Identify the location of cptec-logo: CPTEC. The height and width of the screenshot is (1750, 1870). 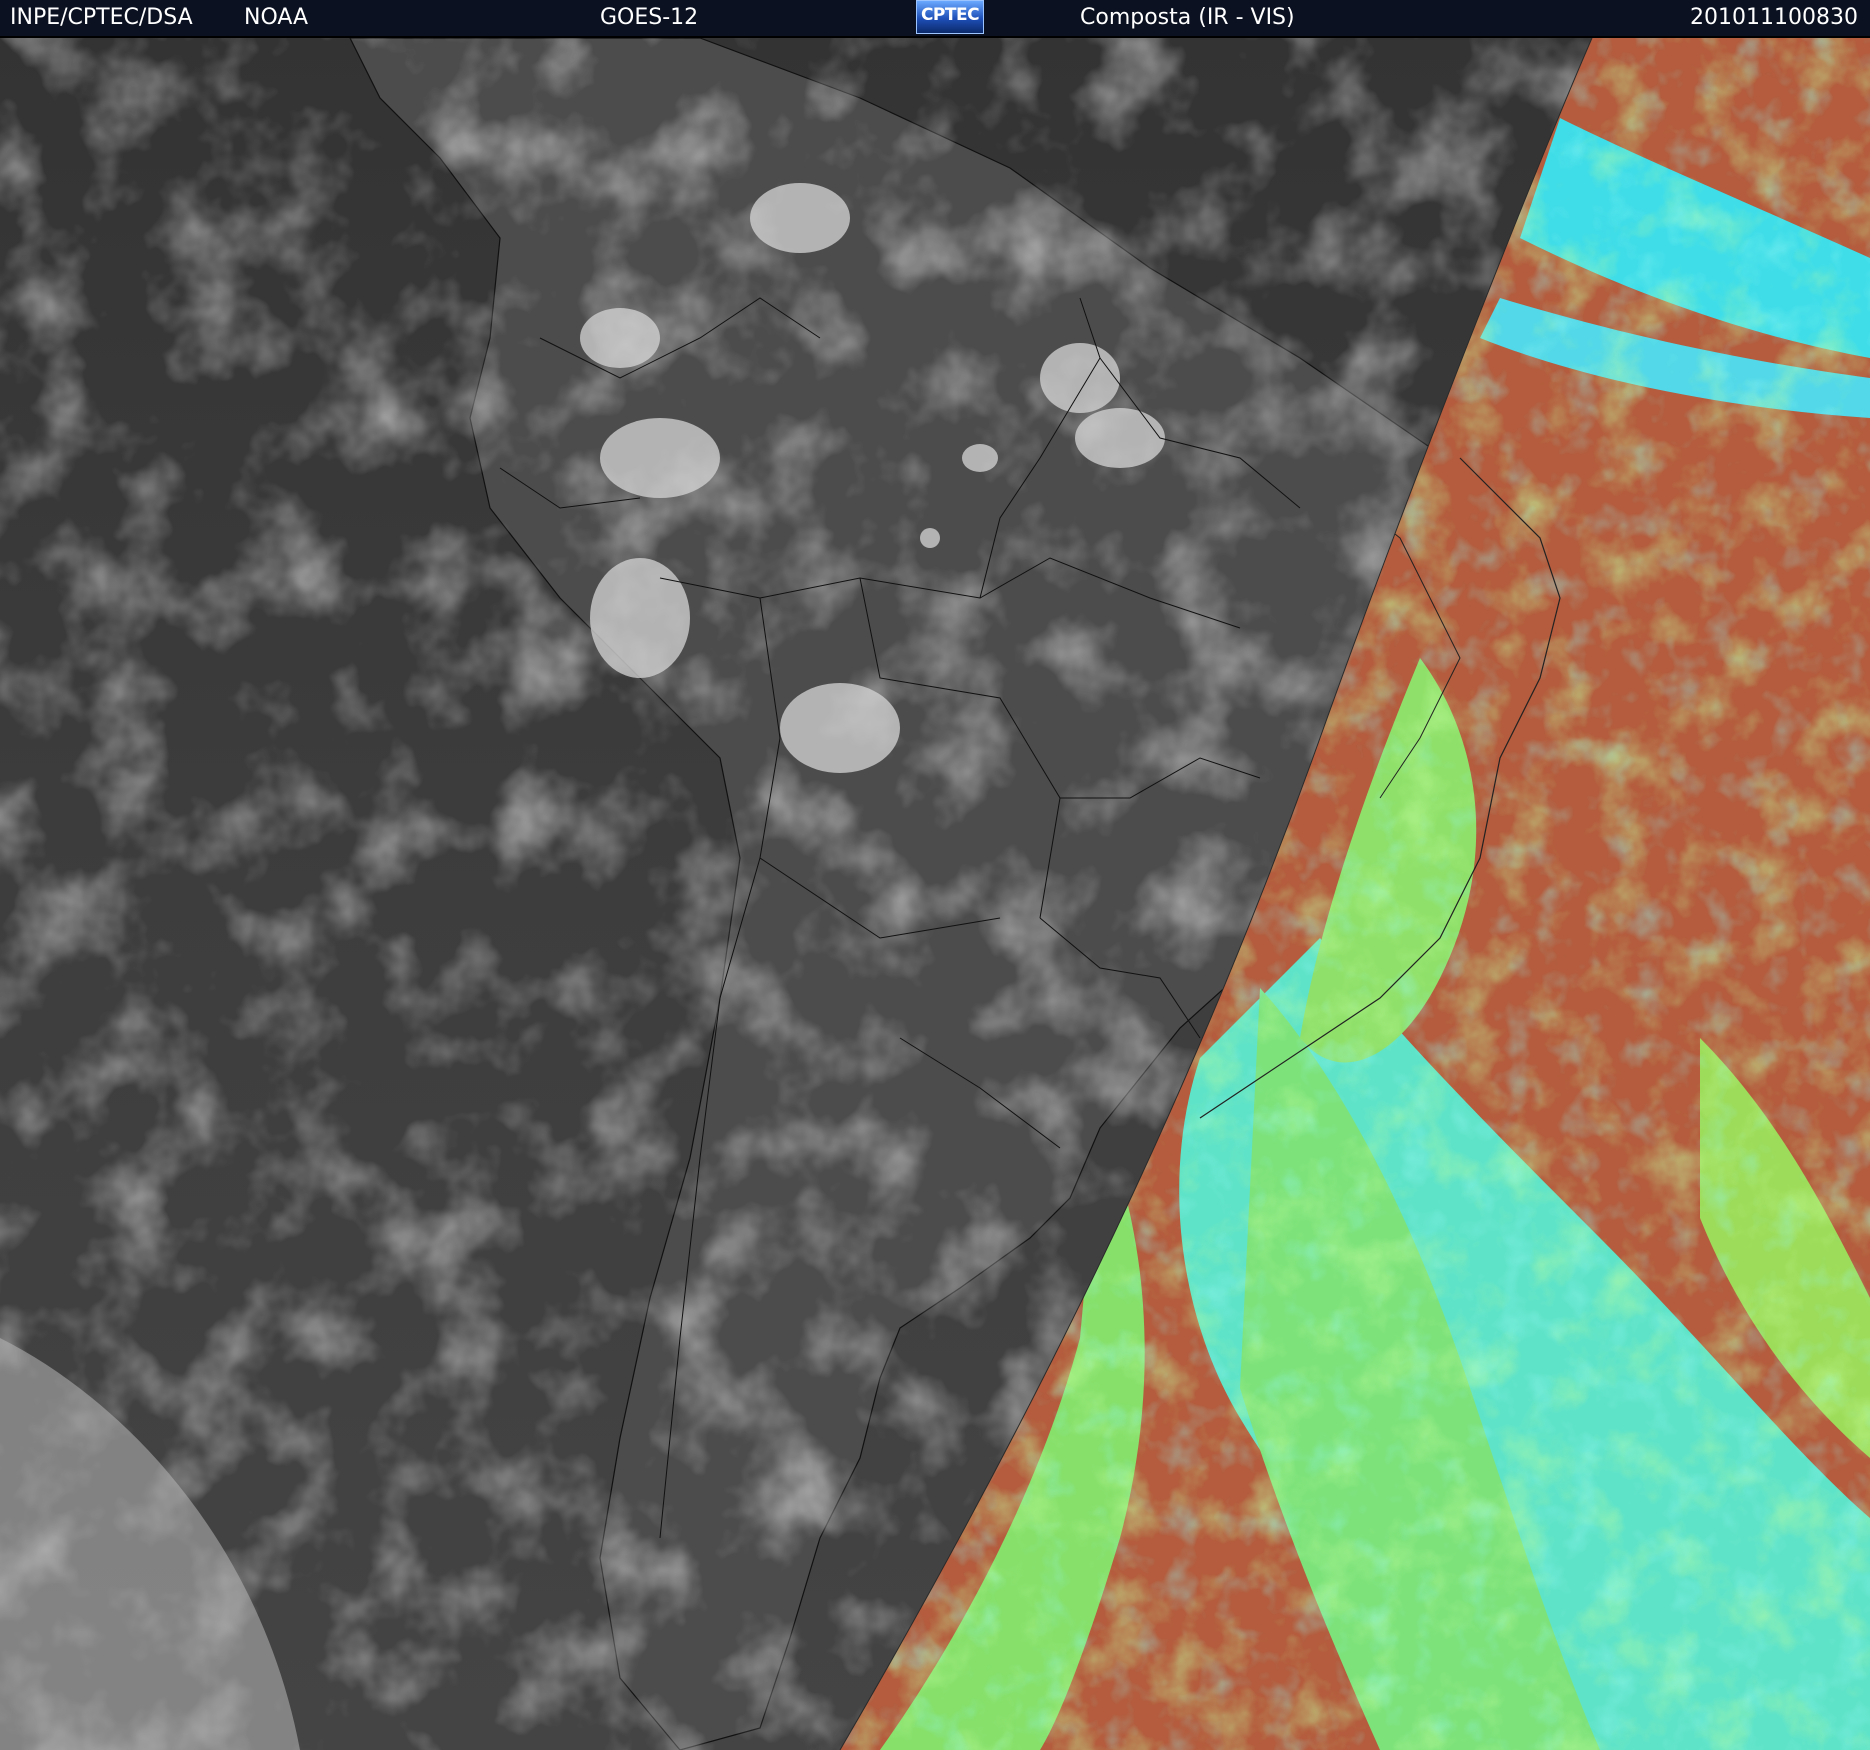
(950, 17).